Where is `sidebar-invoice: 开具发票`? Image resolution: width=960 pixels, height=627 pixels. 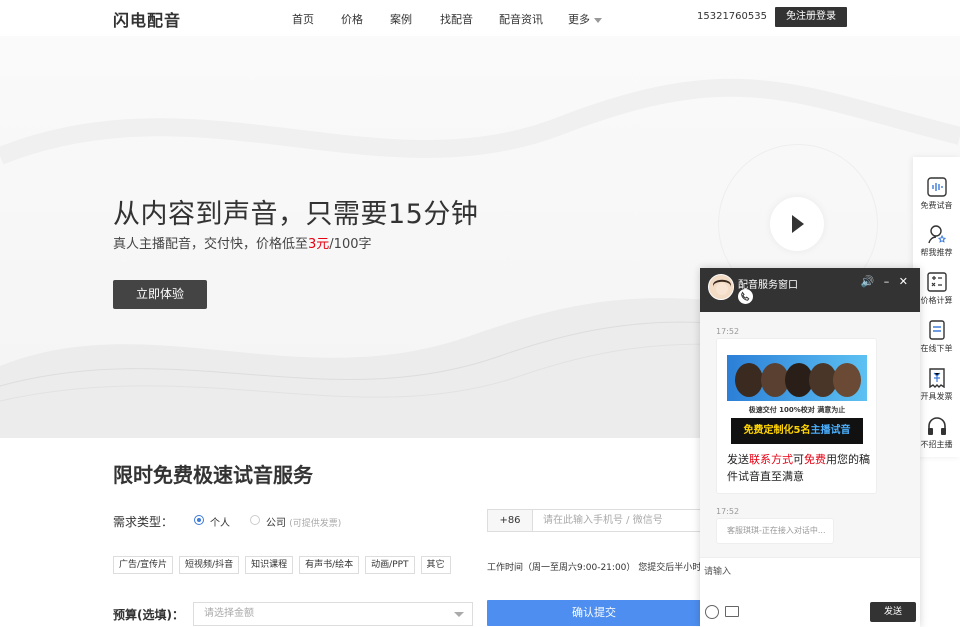 sidebar-invoice: 开具发票 is located at coordinates (936, 385).